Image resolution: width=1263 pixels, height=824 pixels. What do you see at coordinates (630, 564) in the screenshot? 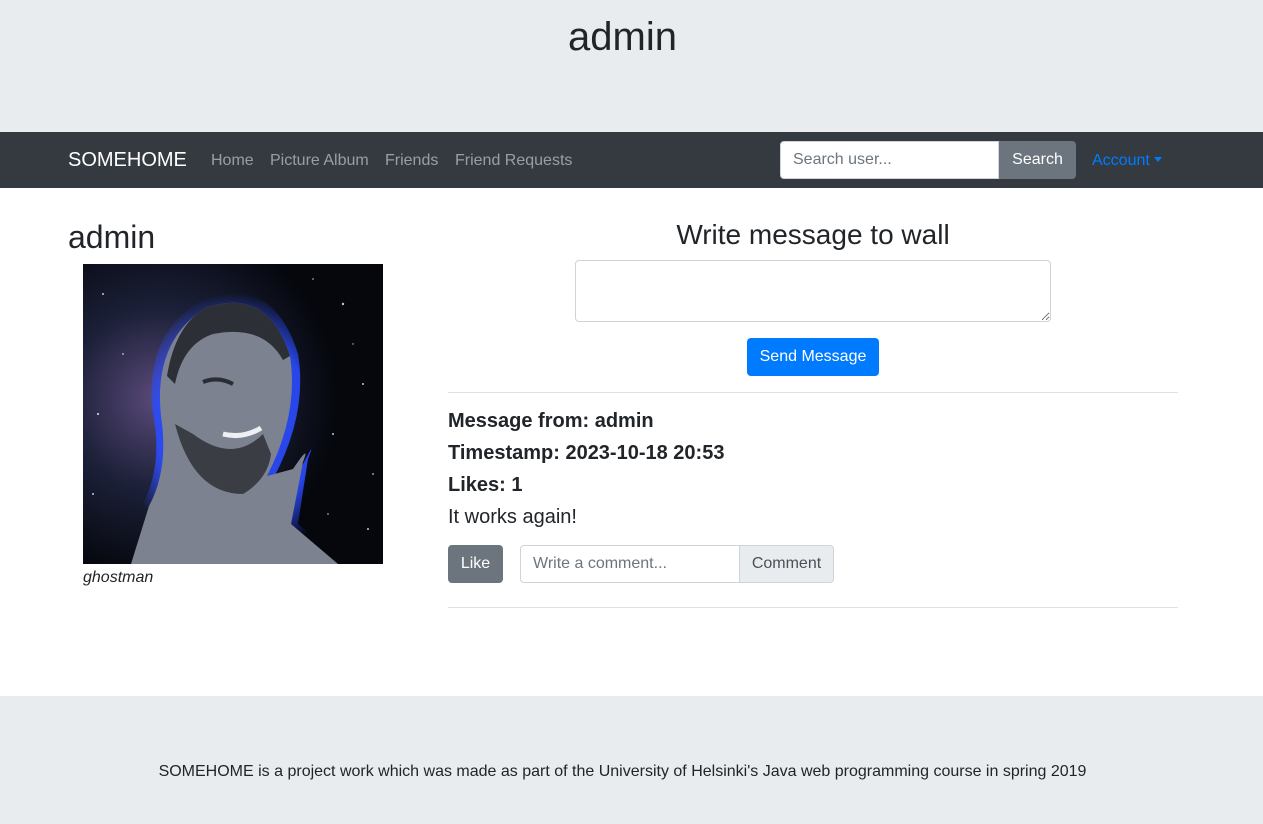
I see `comment-input` at bounding box center [630, 564].